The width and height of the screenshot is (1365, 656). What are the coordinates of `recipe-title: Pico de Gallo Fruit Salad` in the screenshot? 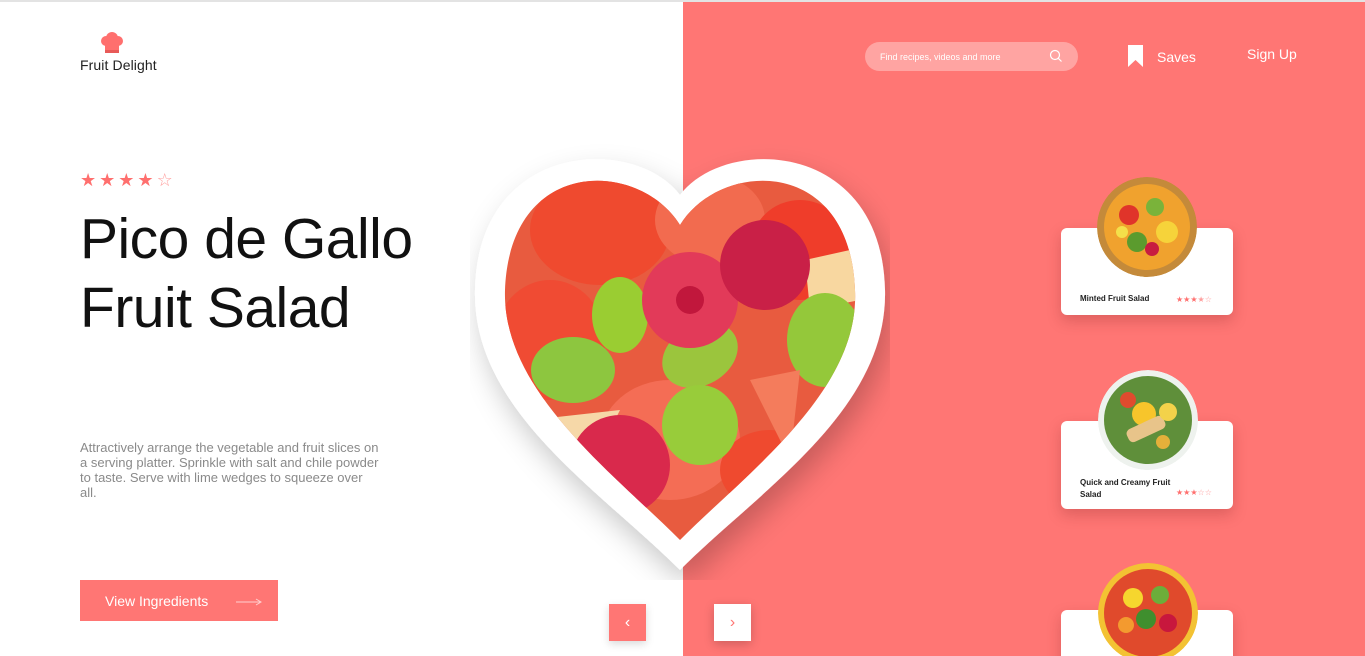 It's located at (246, 273).